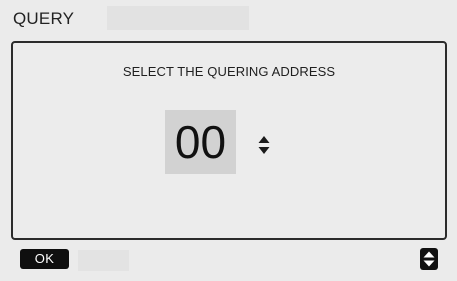 Image resolution: width=457 pixels, height=281 pixels. I want to click on address-selector: 00, so click(200, 142).